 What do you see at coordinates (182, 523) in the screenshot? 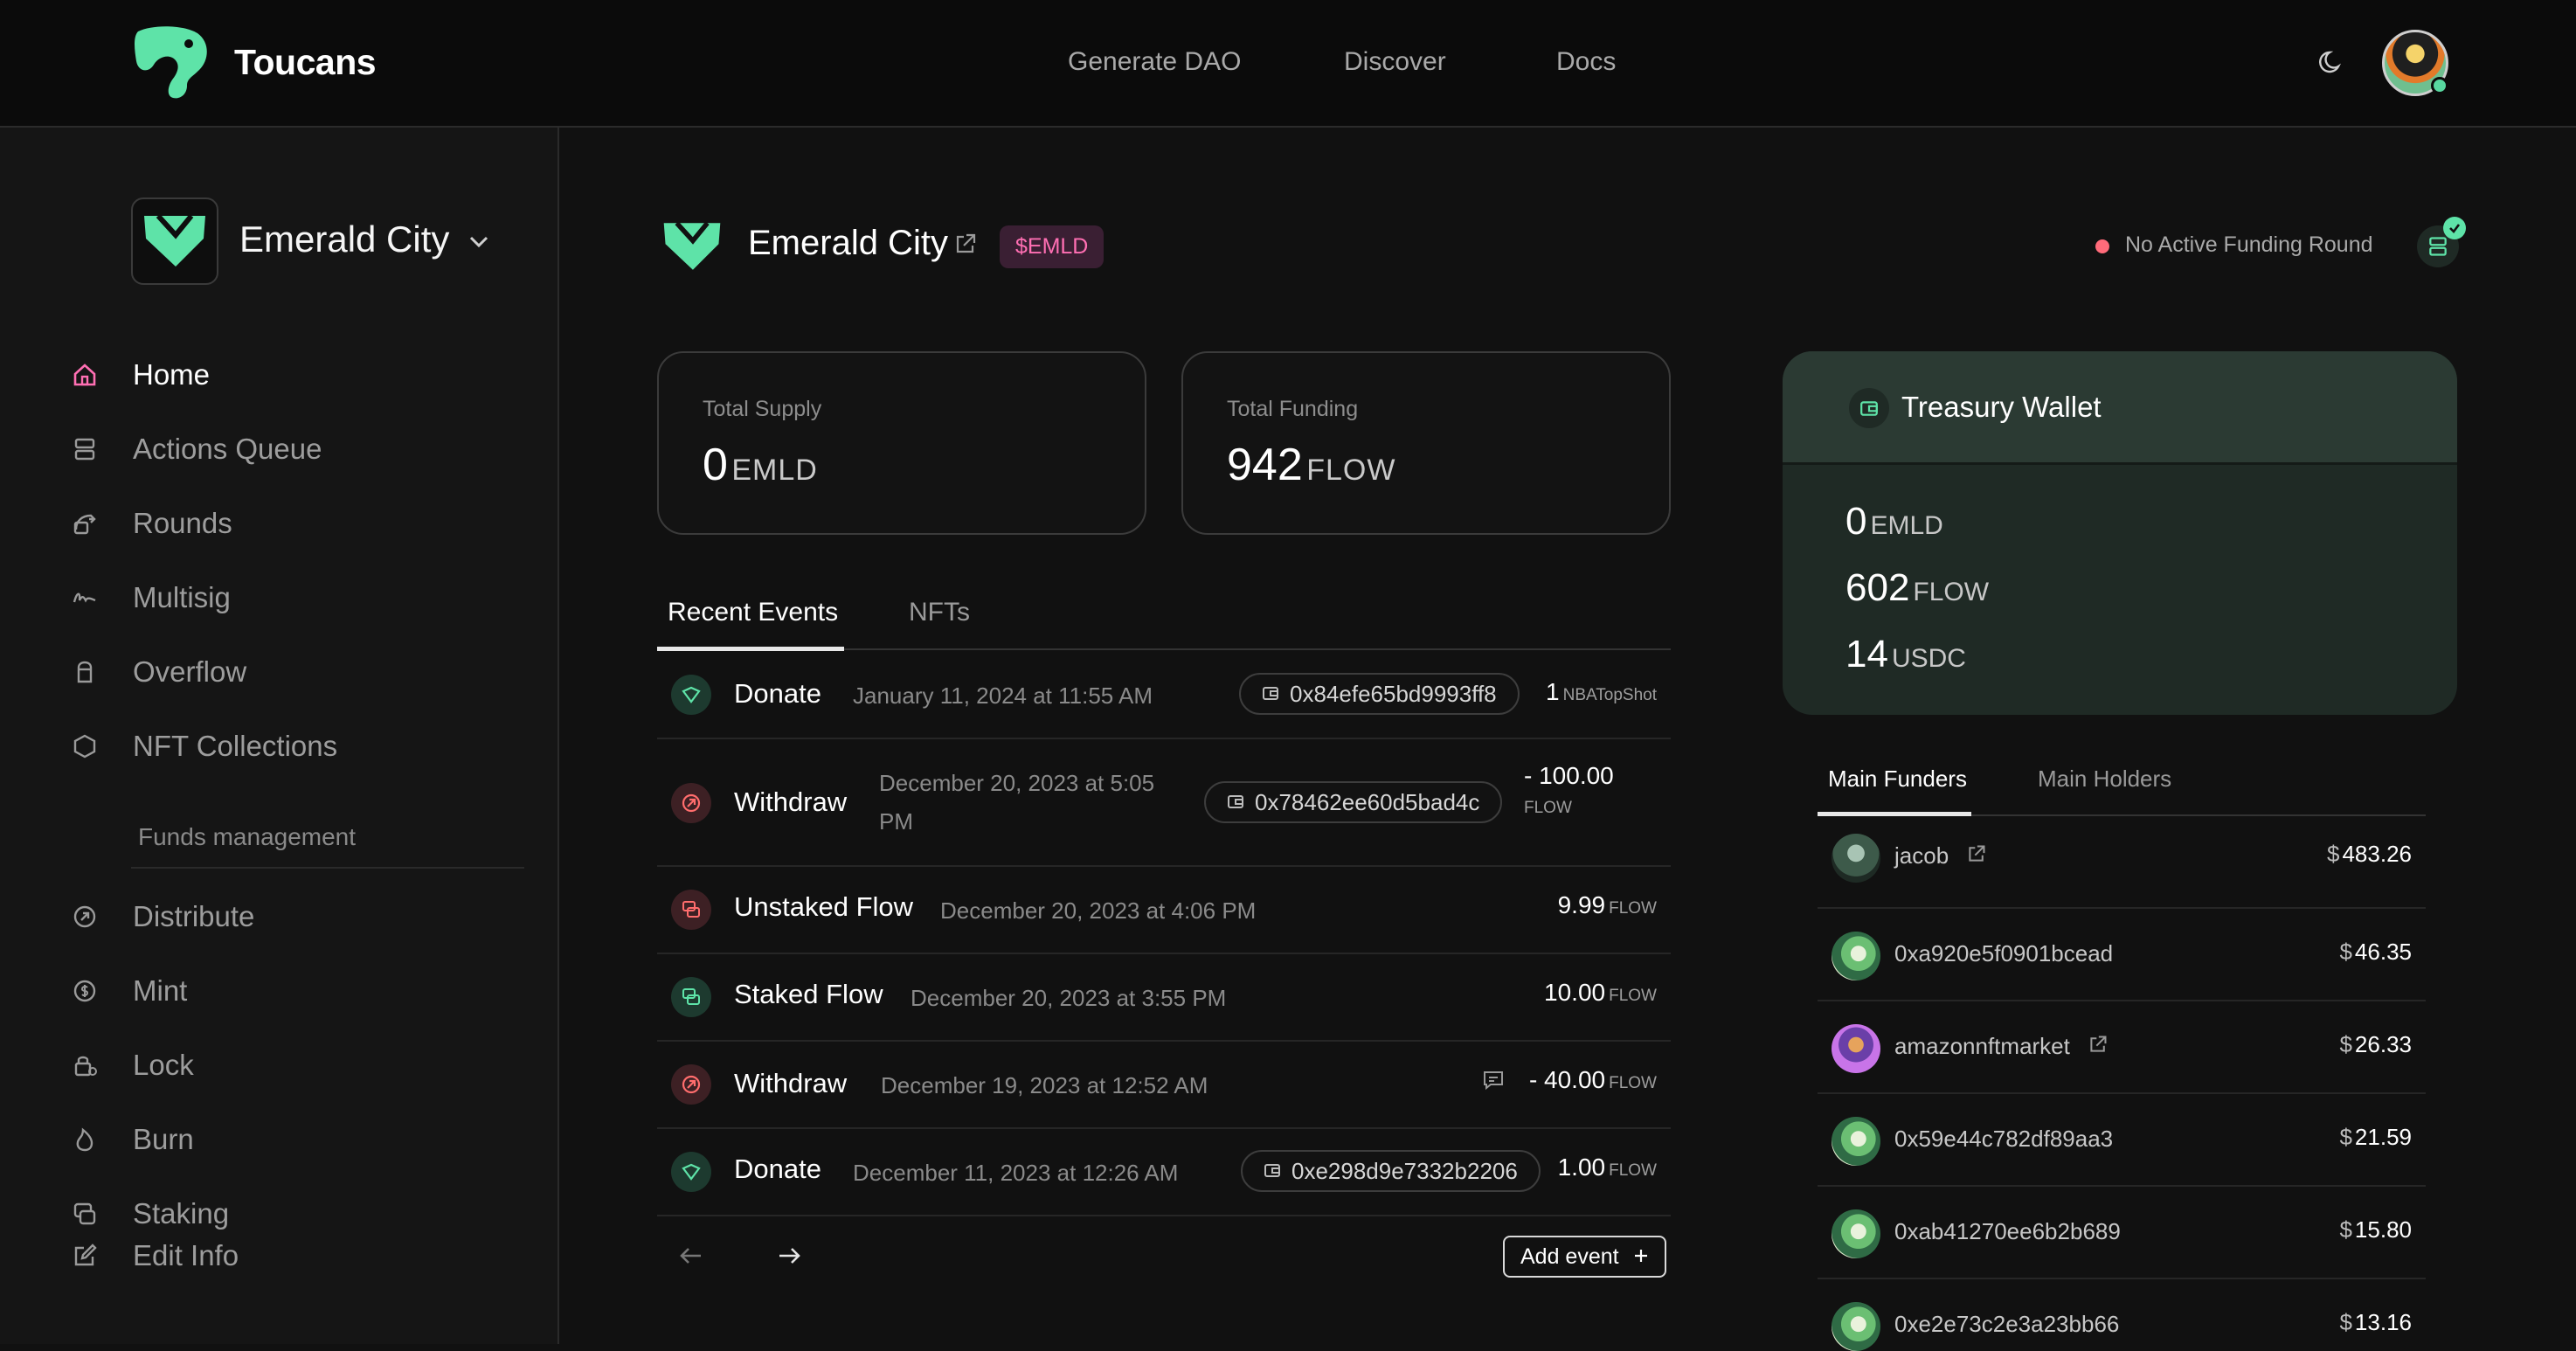
I see `sidebar-item-label: Rounds` at bounding box center [182, 523].